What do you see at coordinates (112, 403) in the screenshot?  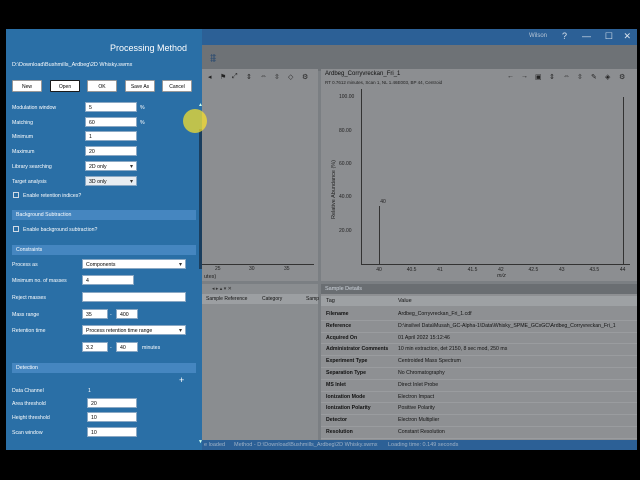 I see `area-threshold-input: 20` at bounding box center [112, 403].